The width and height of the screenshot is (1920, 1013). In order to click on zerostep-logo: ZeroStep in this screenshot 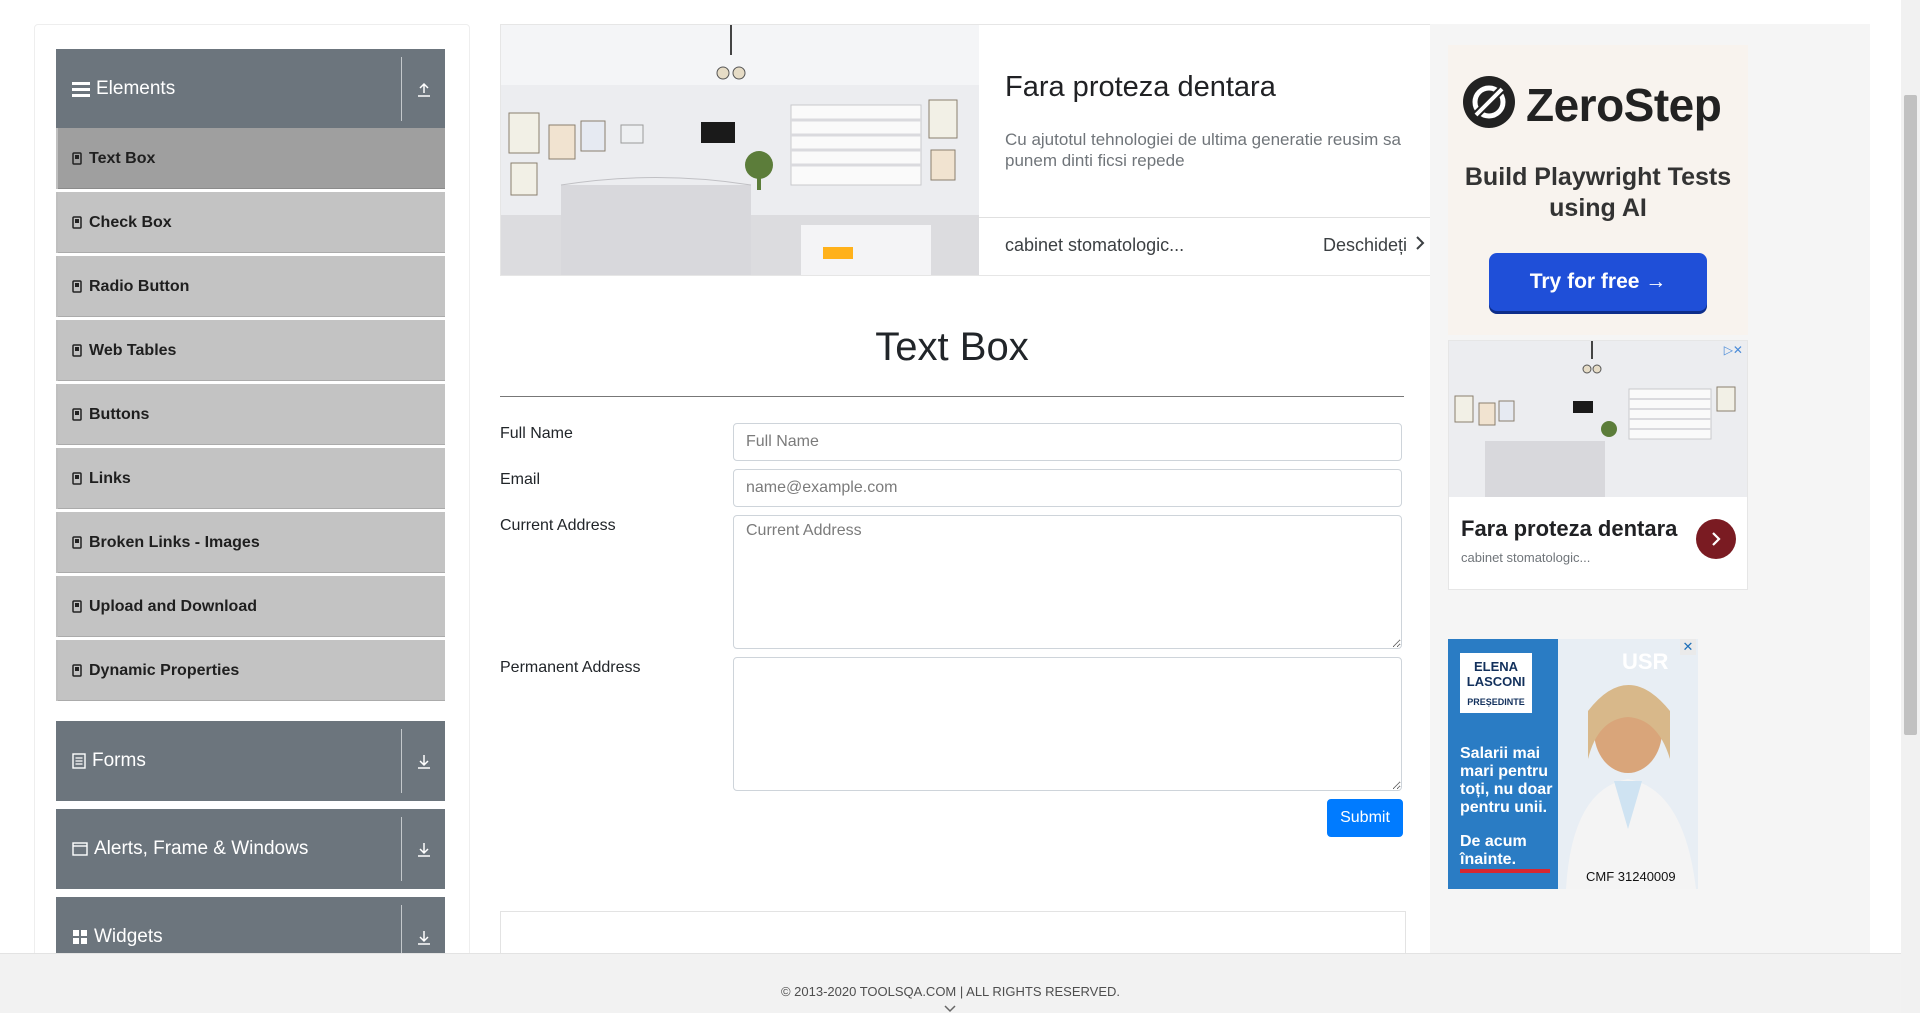, I will do `click(1592, 104)`.